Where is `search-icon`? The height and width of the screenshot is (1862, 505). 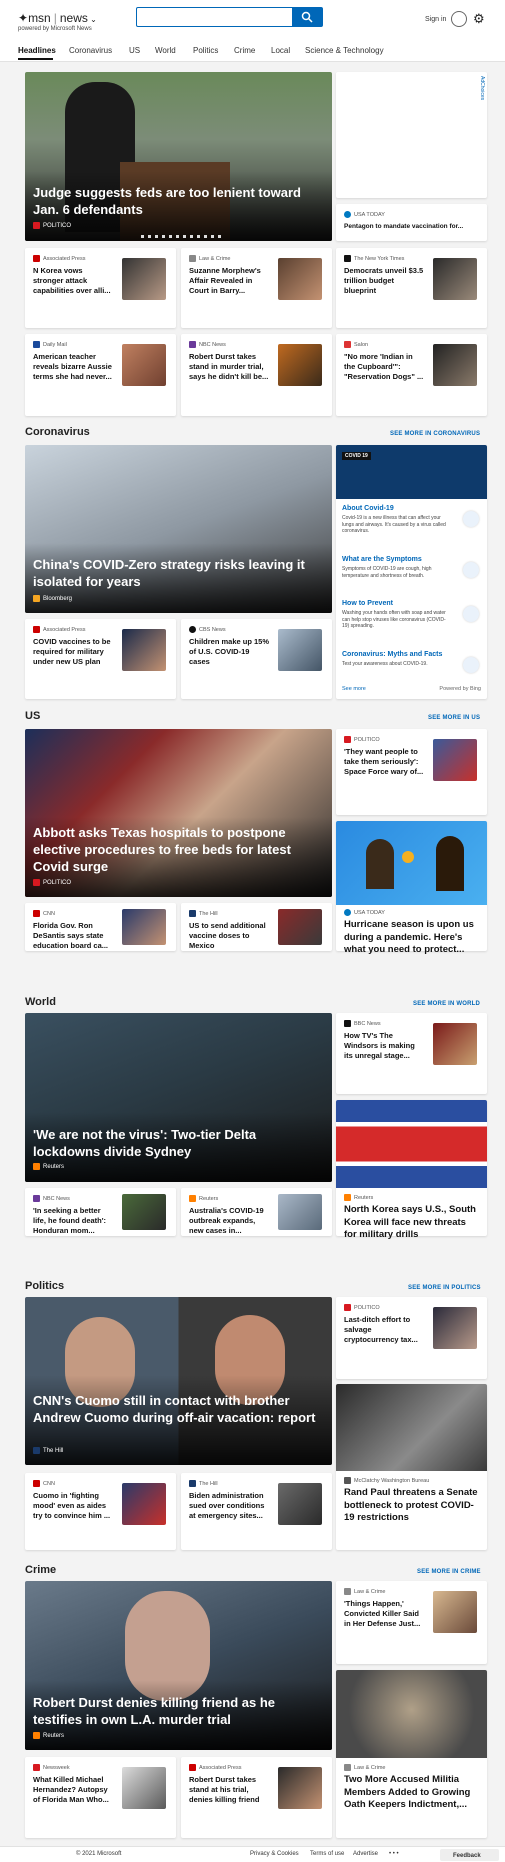
search-icon is located at coordinates (307, 17).